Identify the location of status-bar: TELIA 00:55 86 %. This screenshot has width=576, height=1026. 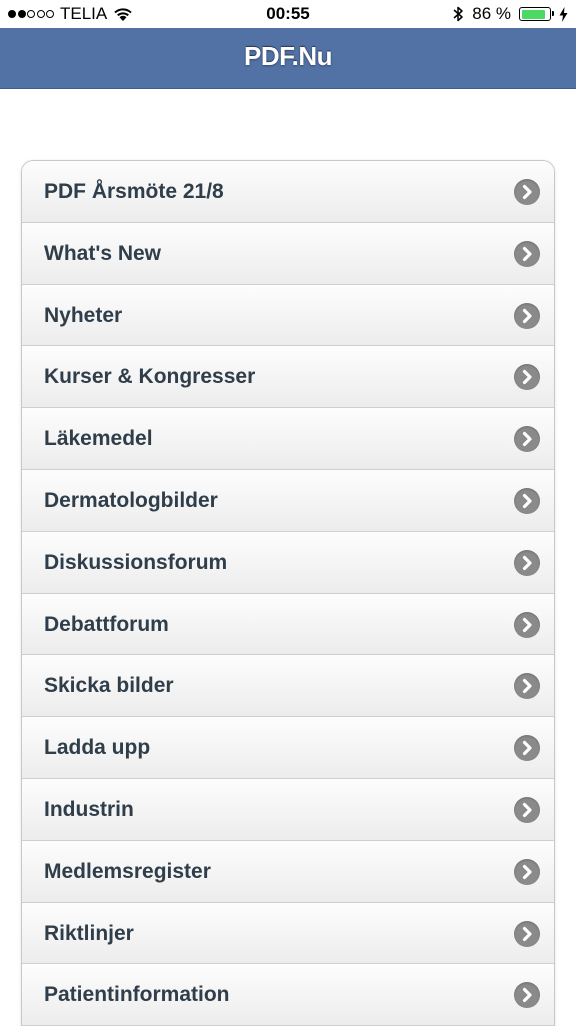
(288, 14).